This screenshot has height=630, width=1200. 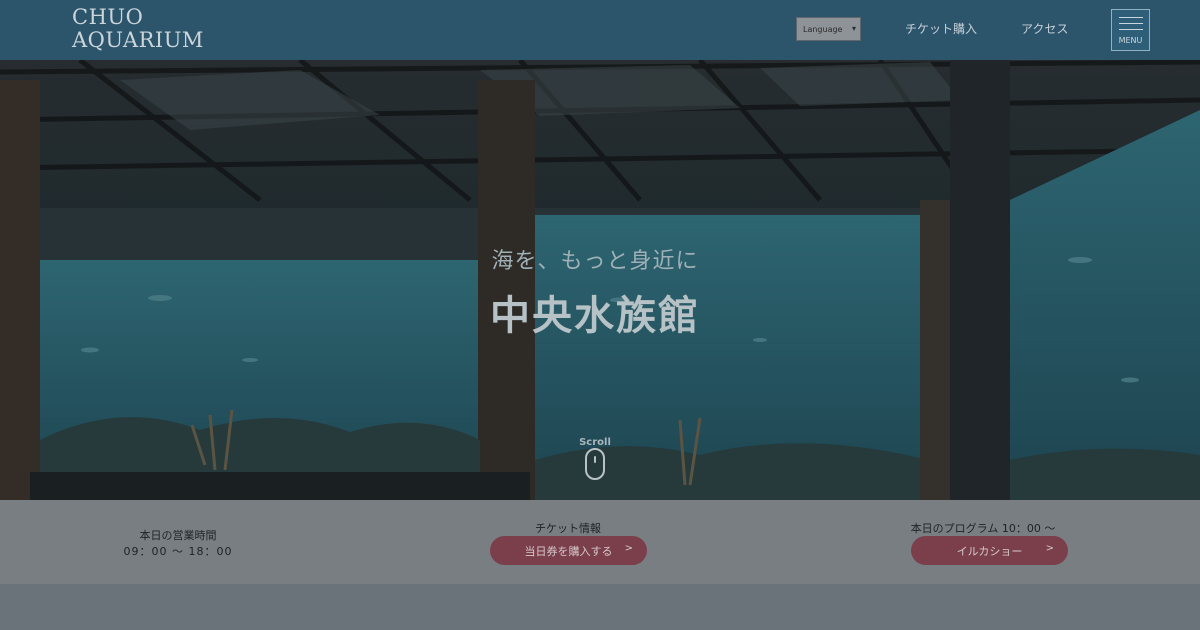 What do you see at coordinates (568, 528) in the screenshot?
I see `ticket-label: チケット情報` at bounding box center [568, 528].